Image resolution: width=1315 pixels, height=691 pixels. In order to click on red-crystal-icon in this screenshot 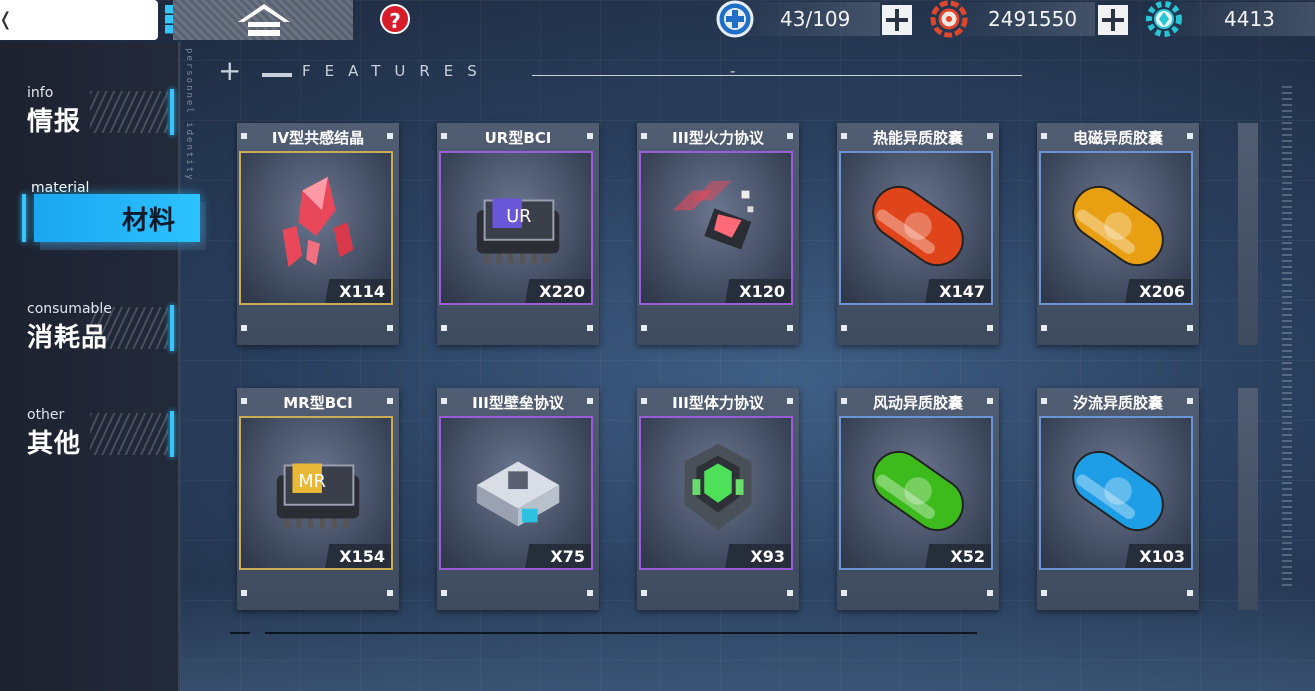, I will do `click(318, 222)`.